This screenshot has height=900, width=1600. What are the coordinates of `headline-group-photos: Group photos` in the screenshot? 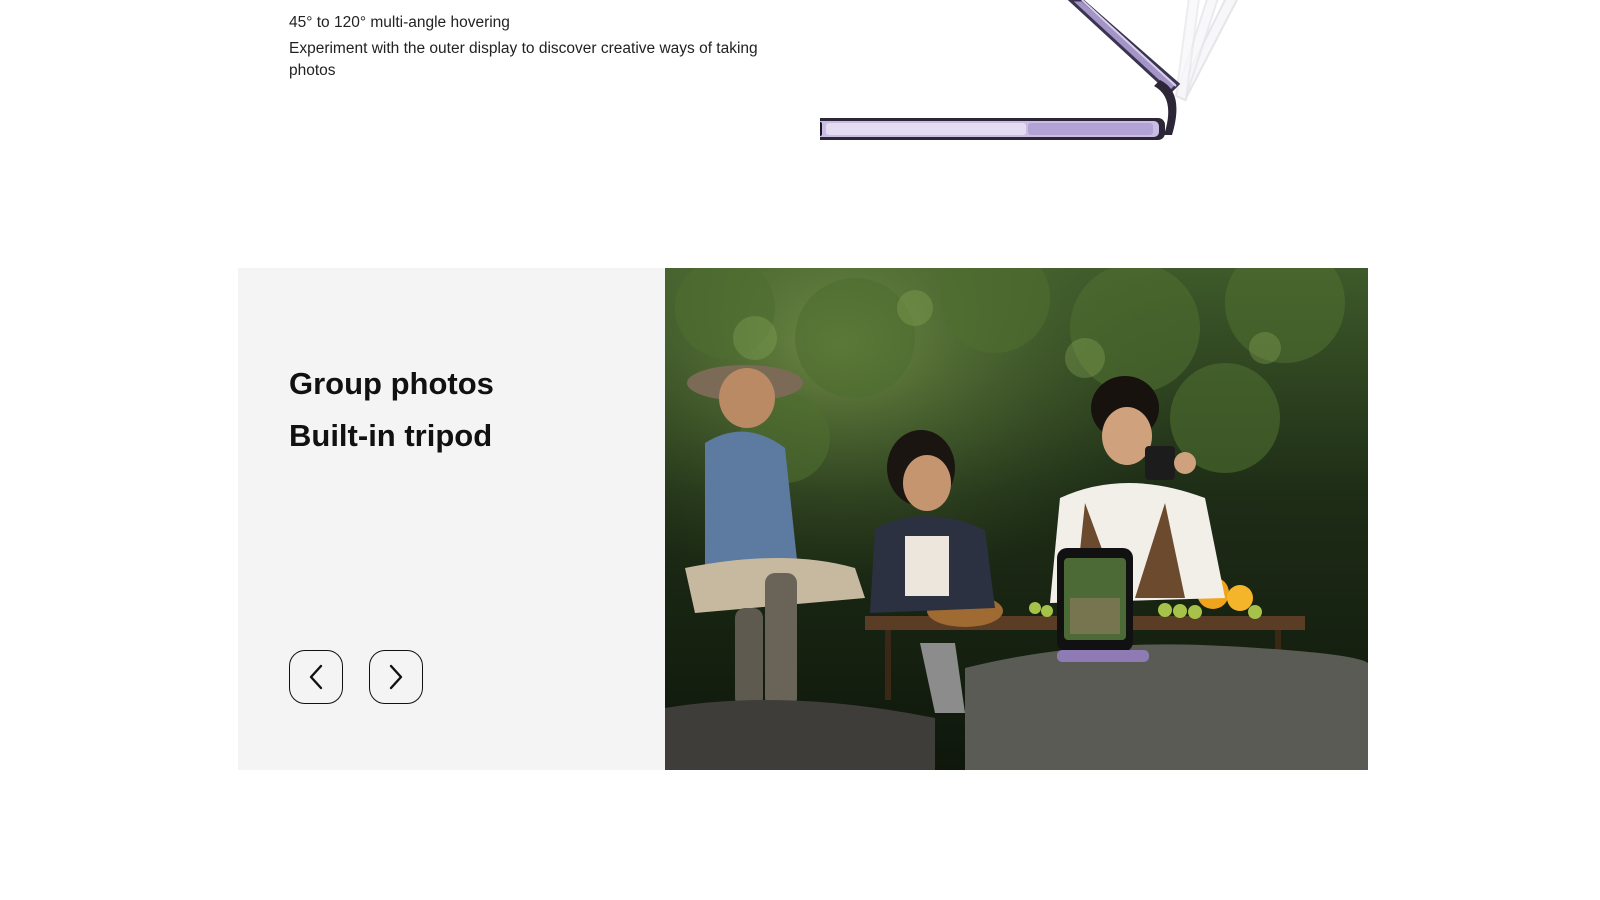 It's located at (391, 383).